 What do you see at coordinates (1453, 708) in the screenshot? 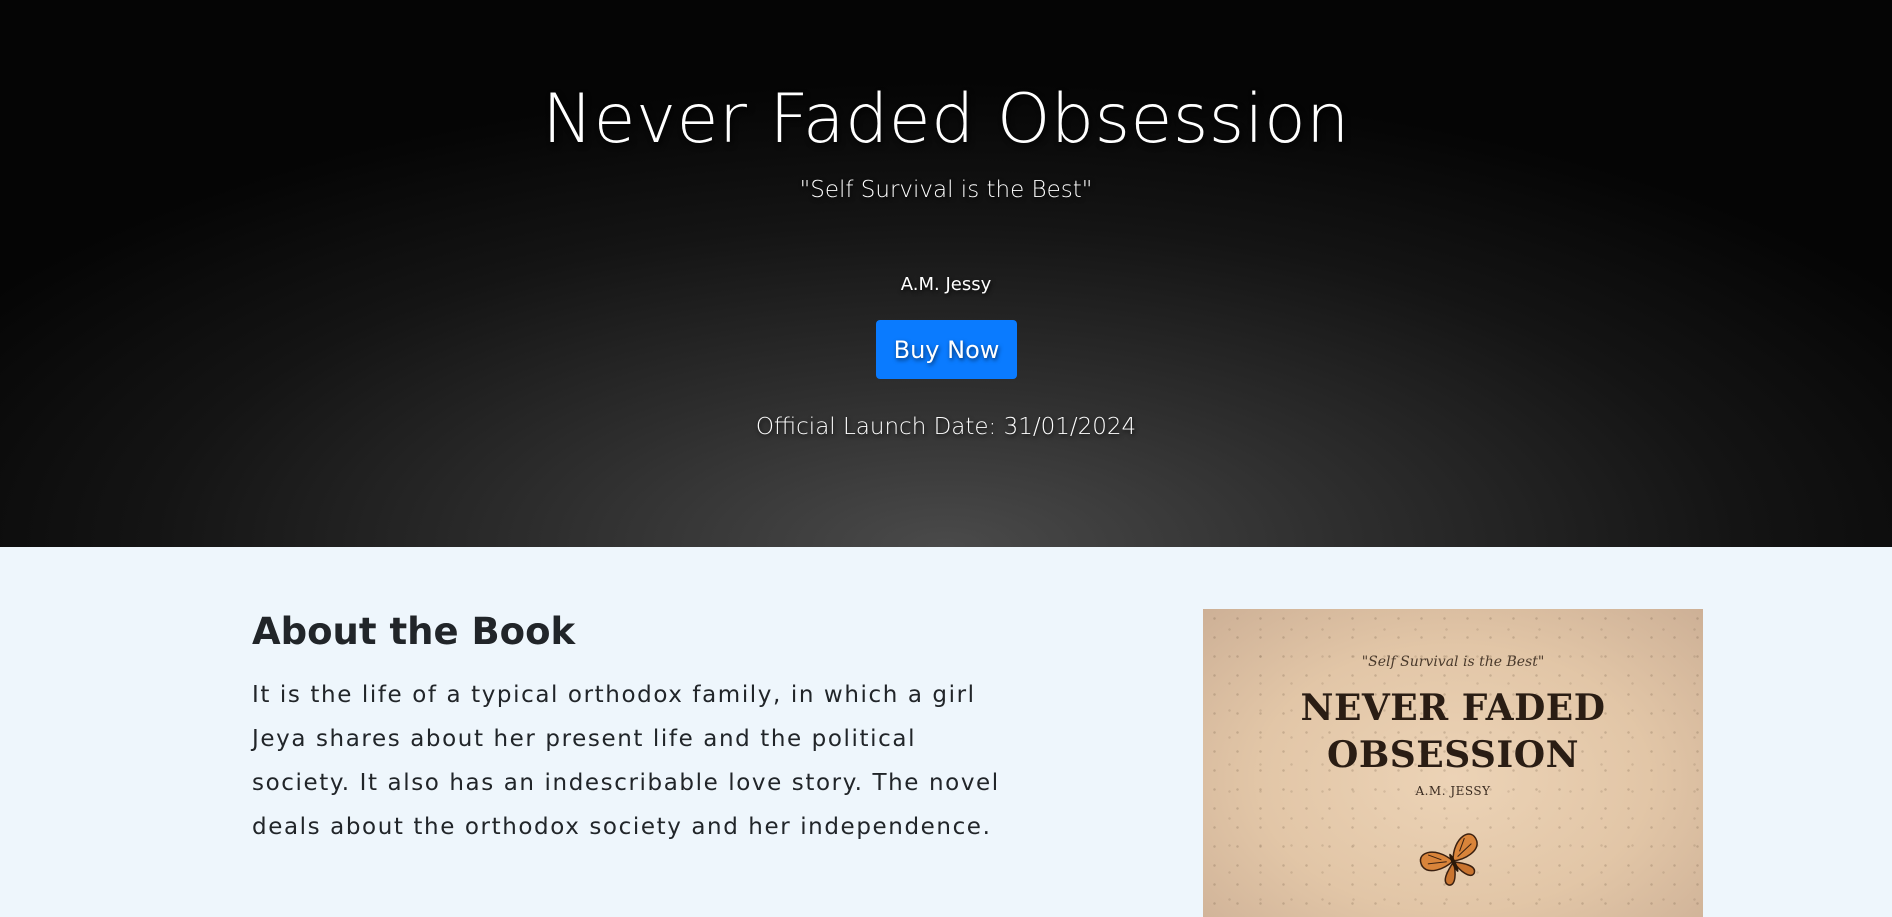
I see `cover-title-line-1: NEVER FADED` at bounding box center [1453, 708].